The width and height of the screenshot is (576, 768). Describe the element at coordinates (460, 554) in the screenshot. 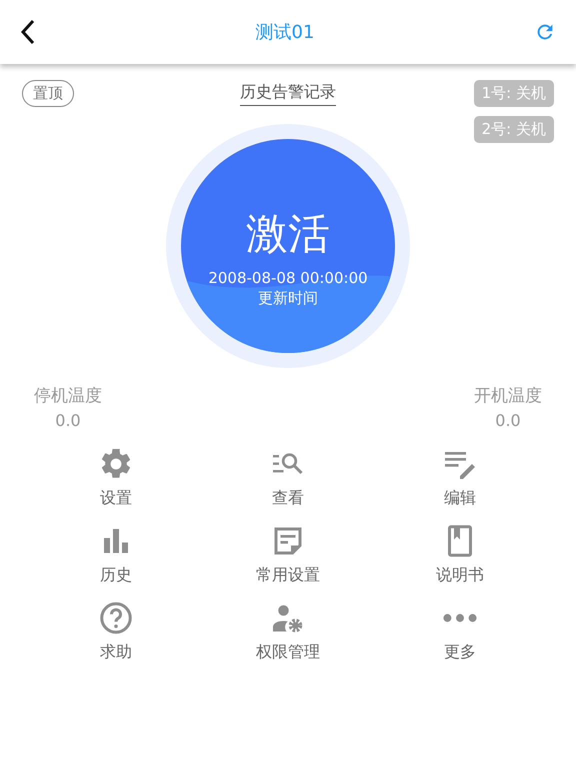

I see `menu-item: 说明书` at that location.